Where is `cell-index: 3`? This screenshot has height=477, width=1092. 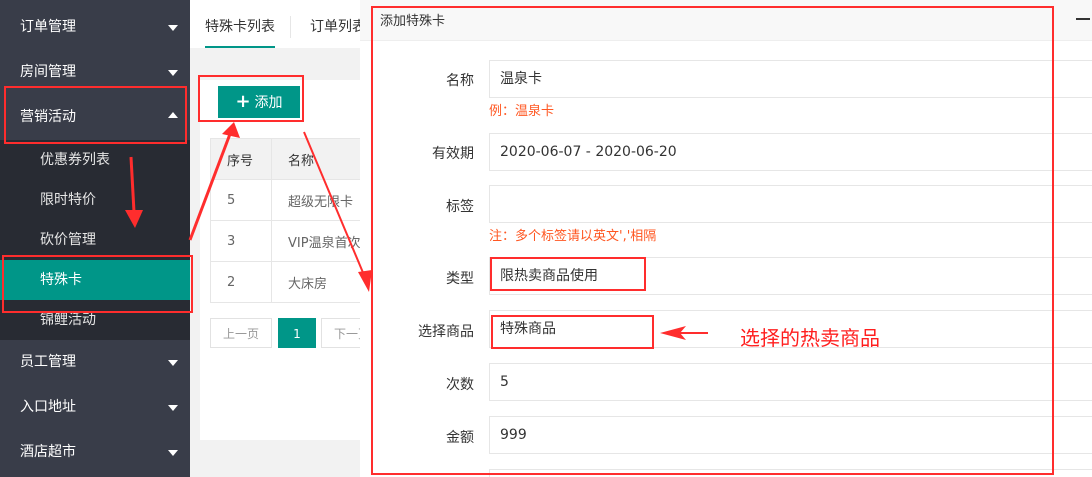
cell-index: 3 is located at coordinates (241, 241).